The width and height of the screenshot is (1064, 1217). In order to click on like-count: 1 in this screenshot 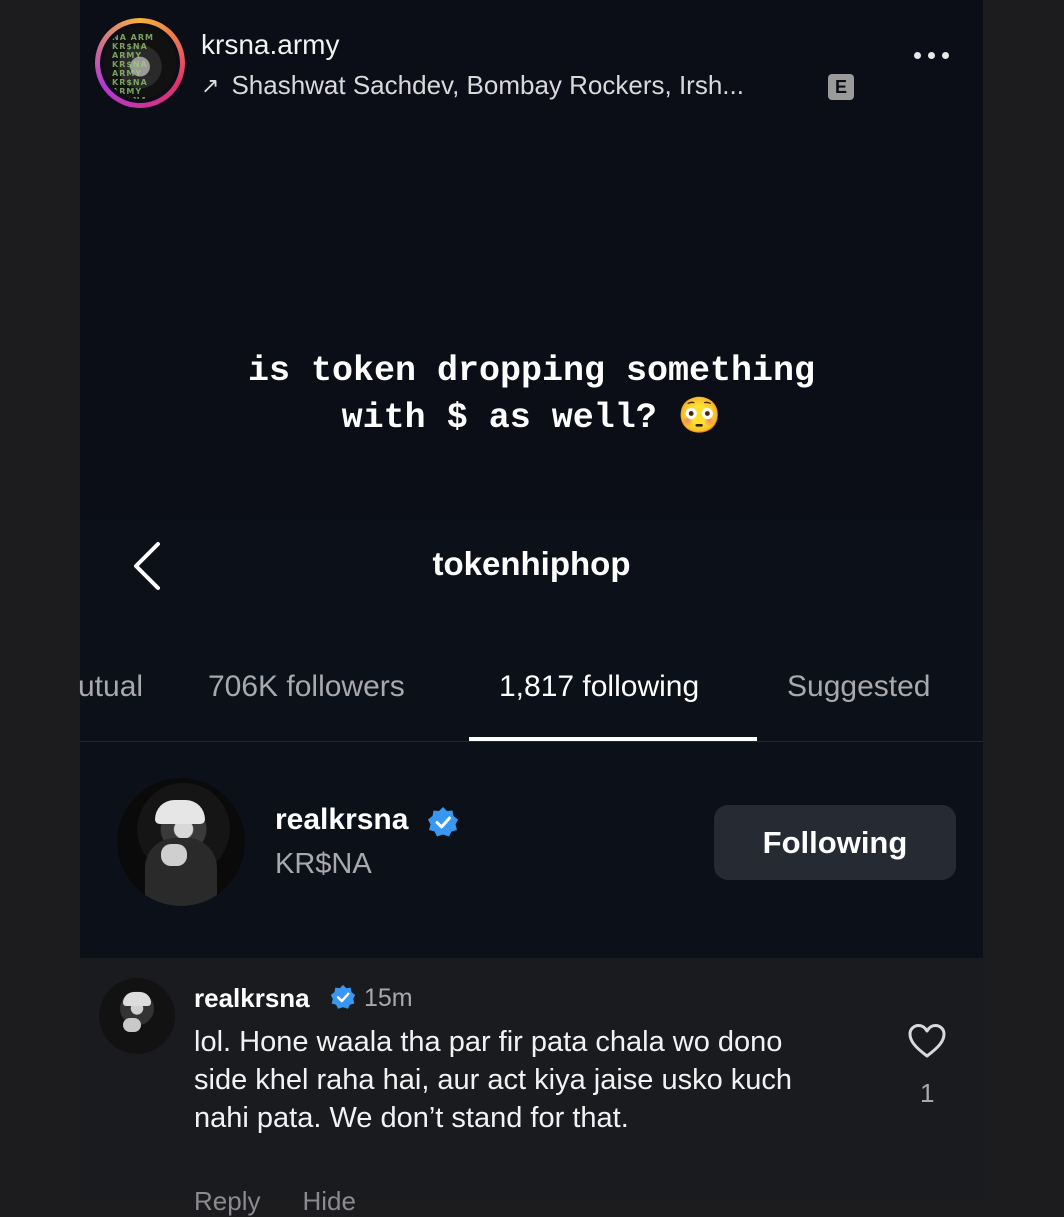, I will do `click(927, 1093)`.